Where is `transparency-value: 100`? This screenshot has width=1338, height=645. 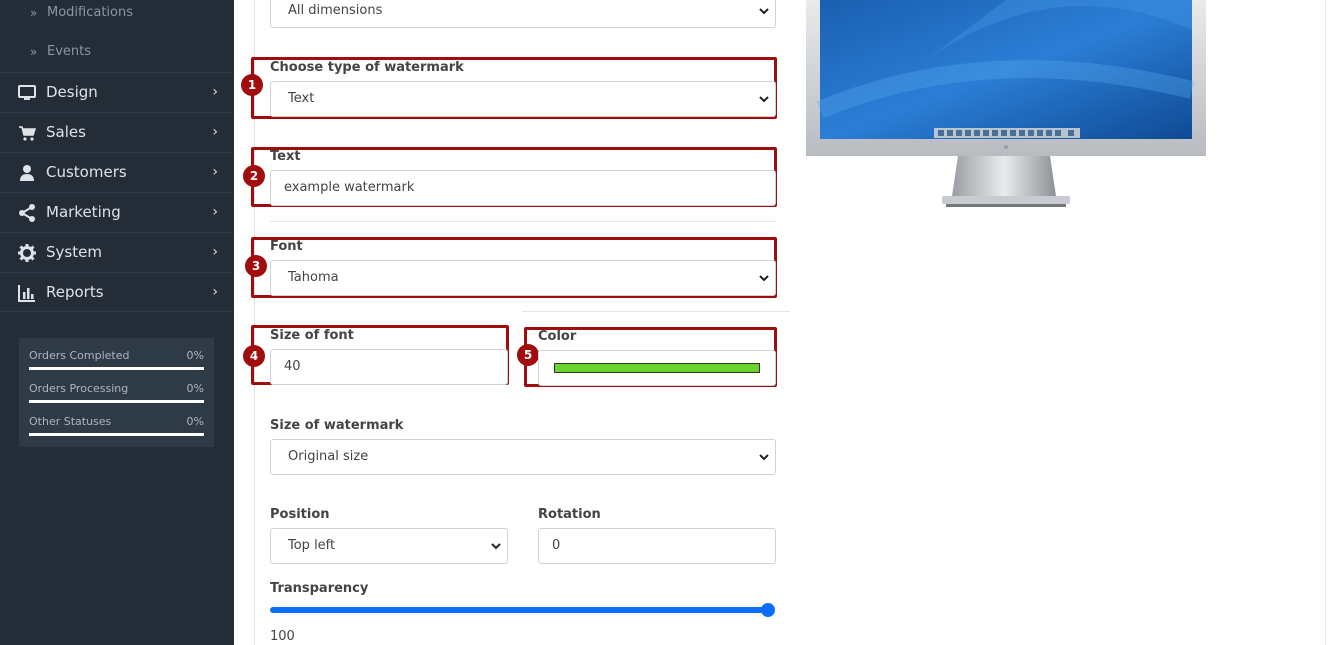 transparency-value: 100 is located at coordinates (282, 636).